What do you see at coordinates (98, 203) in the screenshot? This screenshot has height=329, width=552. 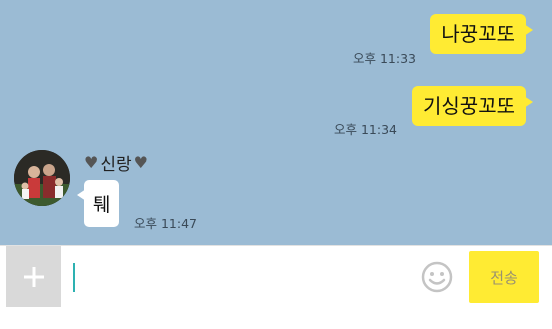 I see `incoming-message-bubble: 퉤` at bounding box center [98, 203].